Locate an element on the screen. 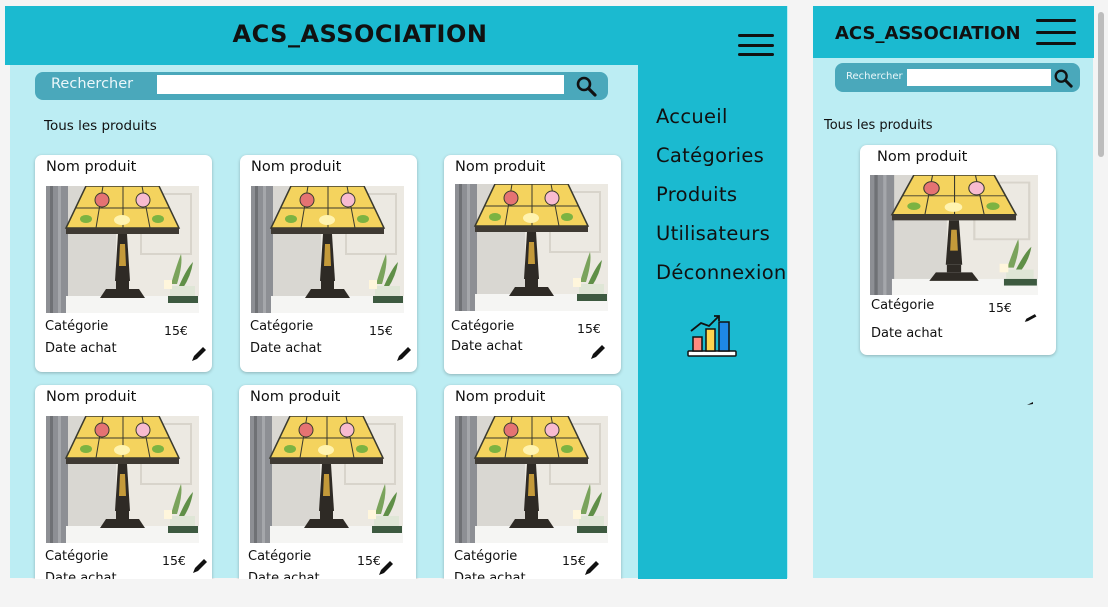  search-icon is located at coordinates (586, 86).